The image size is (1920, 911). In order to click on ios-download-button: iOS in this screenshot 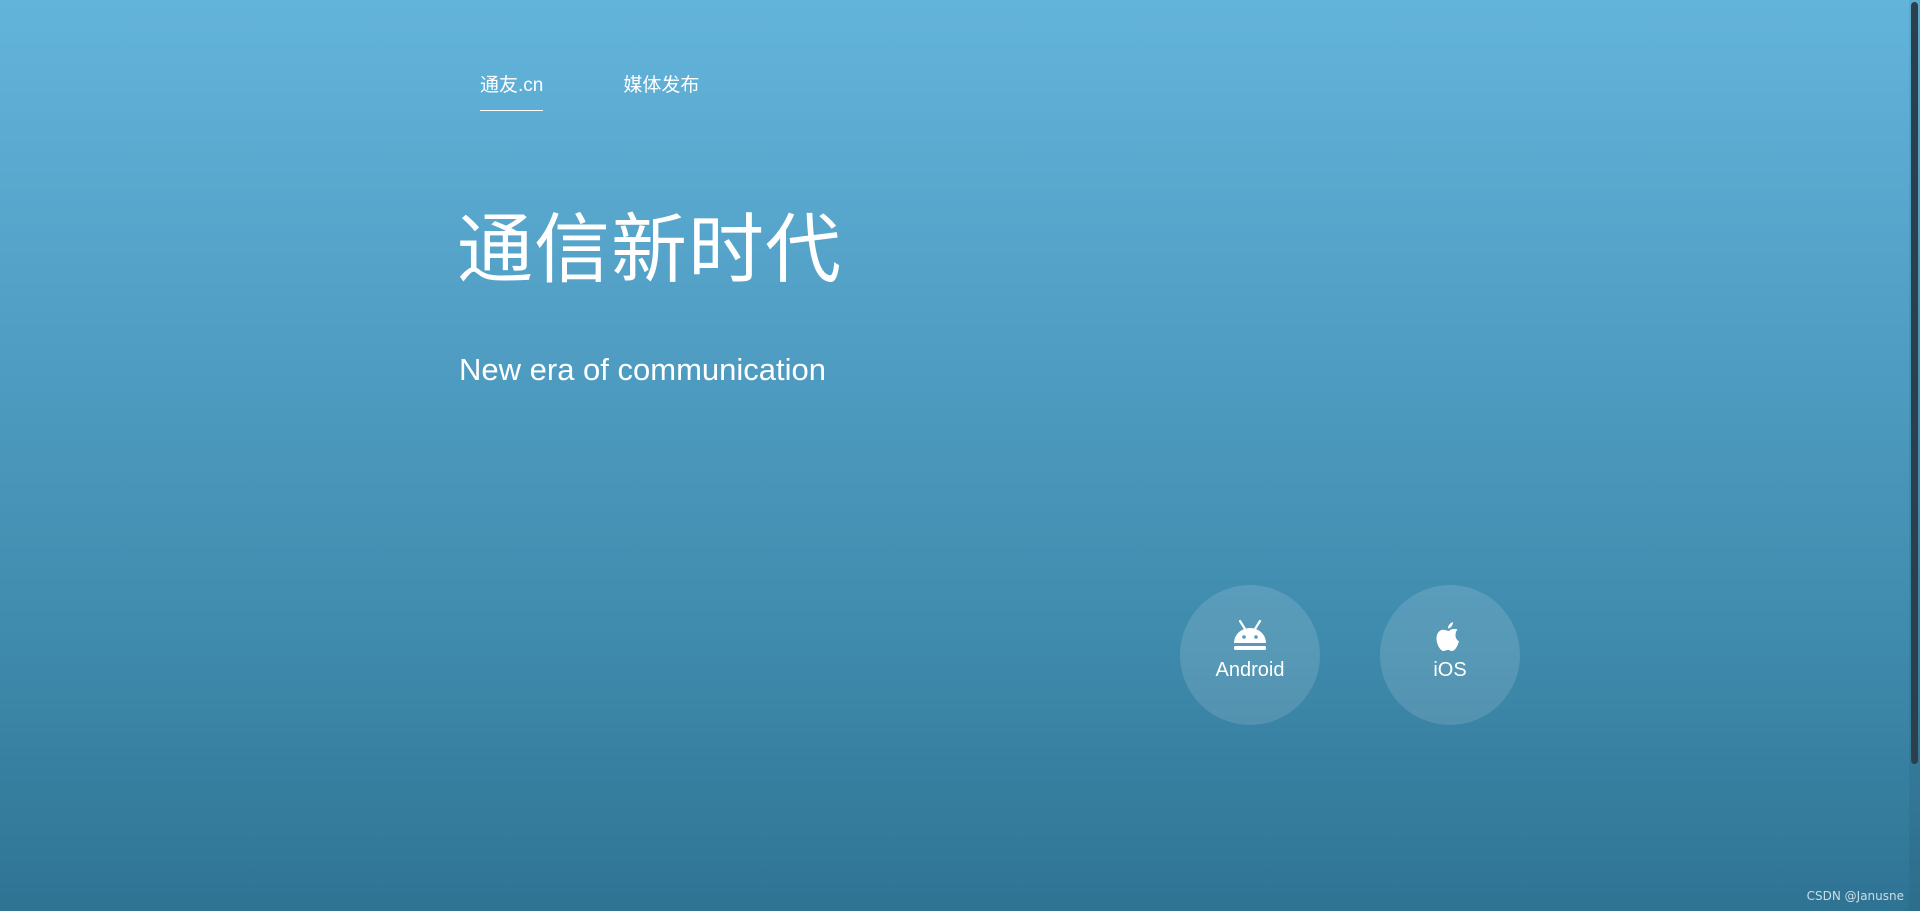, I will do `click(1450, 655)`.